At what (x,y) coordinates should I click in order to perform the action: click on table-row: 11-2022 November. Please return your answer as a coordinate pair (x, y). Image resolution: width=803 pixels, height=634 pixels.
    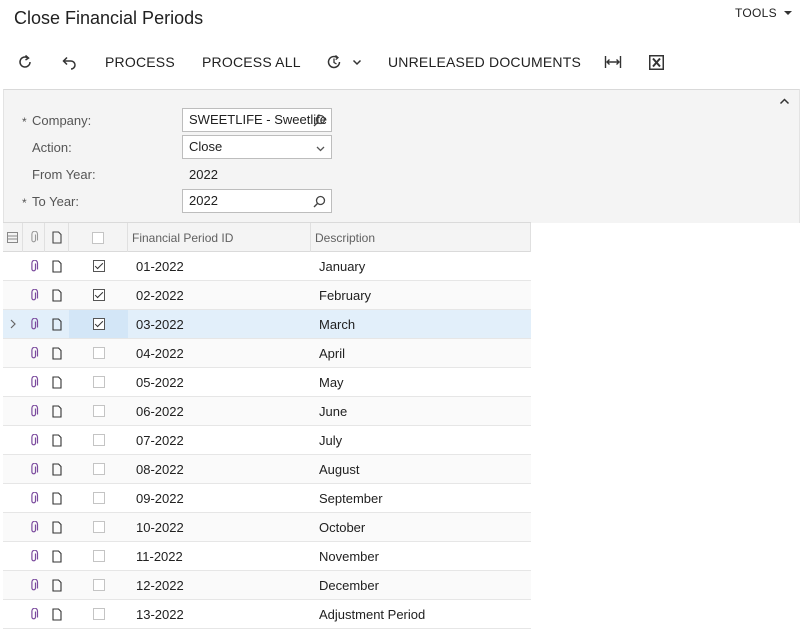
    Looking at the image, I should click on (267, 556).